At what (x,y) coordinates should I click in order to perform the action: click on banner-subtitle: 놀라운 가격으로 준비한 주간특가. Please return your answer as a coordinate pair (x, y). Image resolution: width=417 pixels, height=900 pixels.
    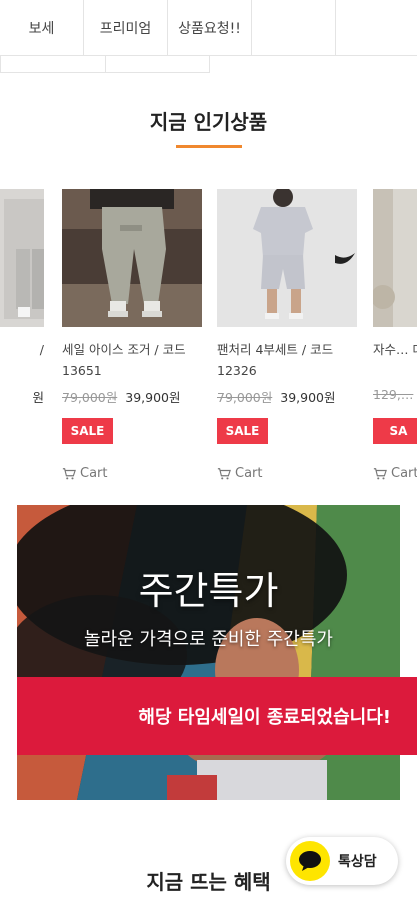
    Looking at the image, I should click on (208, 639).